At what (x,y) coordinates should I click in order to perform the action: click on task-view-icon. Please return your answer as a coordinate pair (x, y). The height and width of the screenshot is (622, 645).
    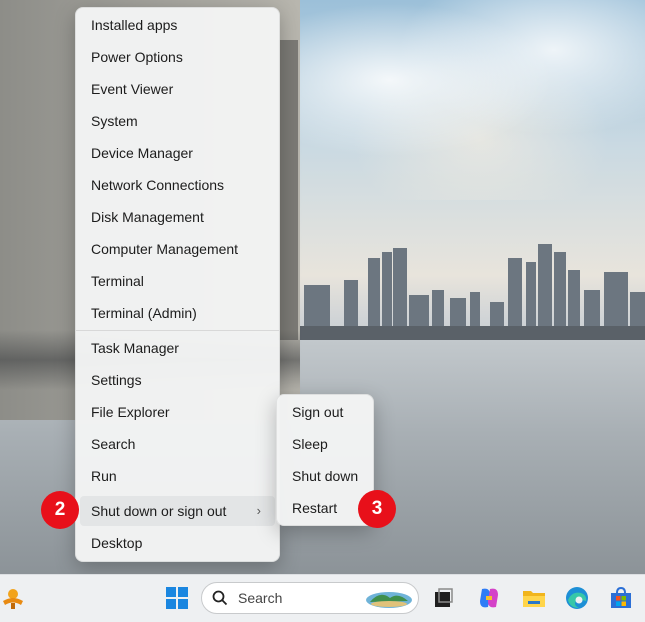
    Looking at the image, I should click on (443, 598).